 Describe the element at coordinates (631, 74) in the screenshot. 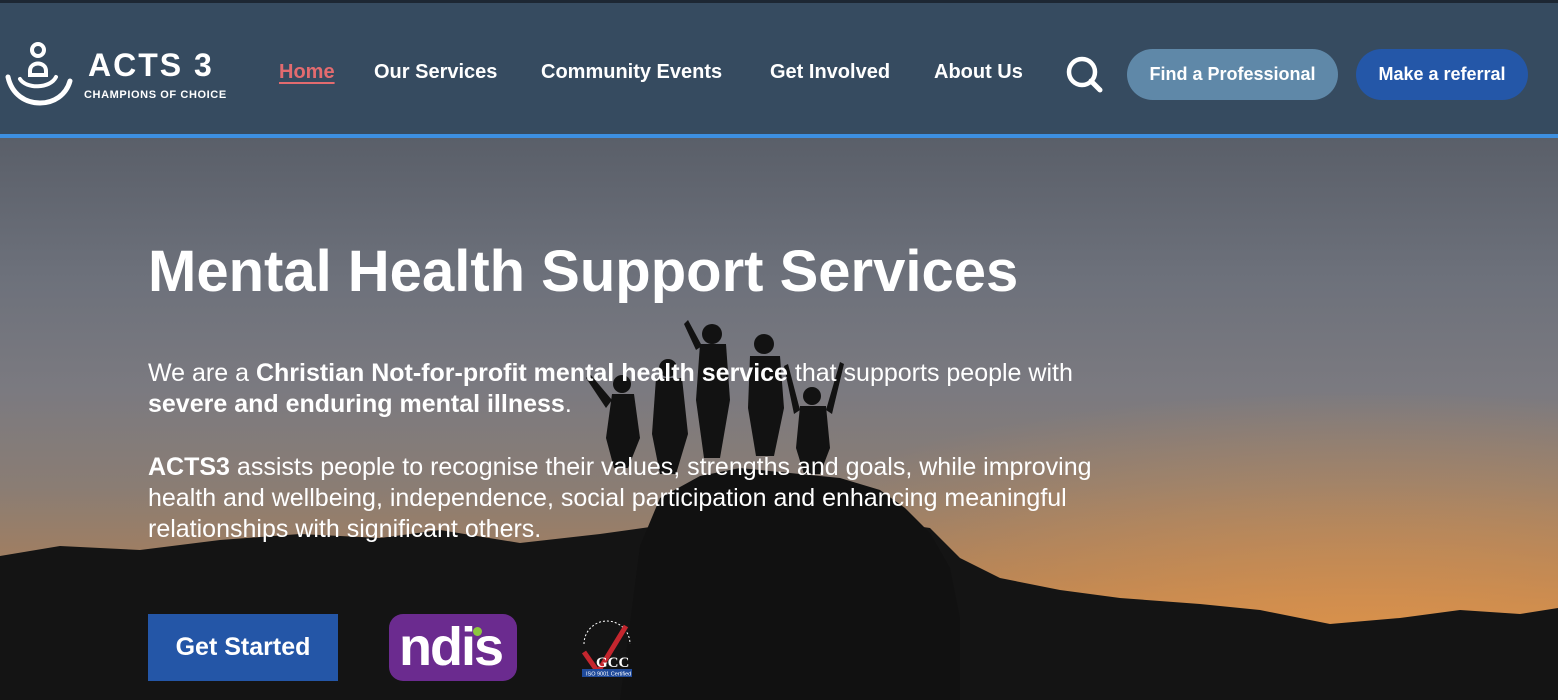

I see `nav-community-events: Community Events` at that location.